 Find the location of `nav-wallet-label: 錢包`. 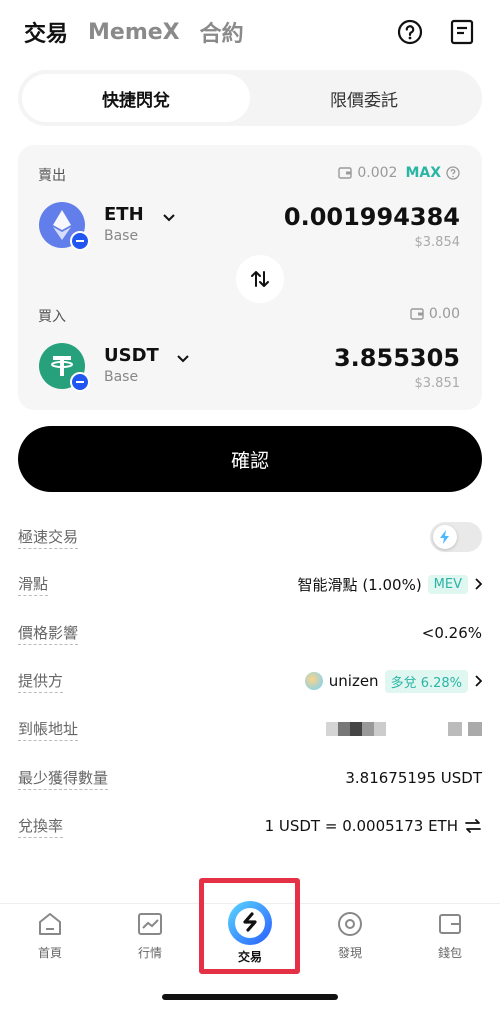

nav-wallet-label: 錢包 is located at coordinates (449, 953).